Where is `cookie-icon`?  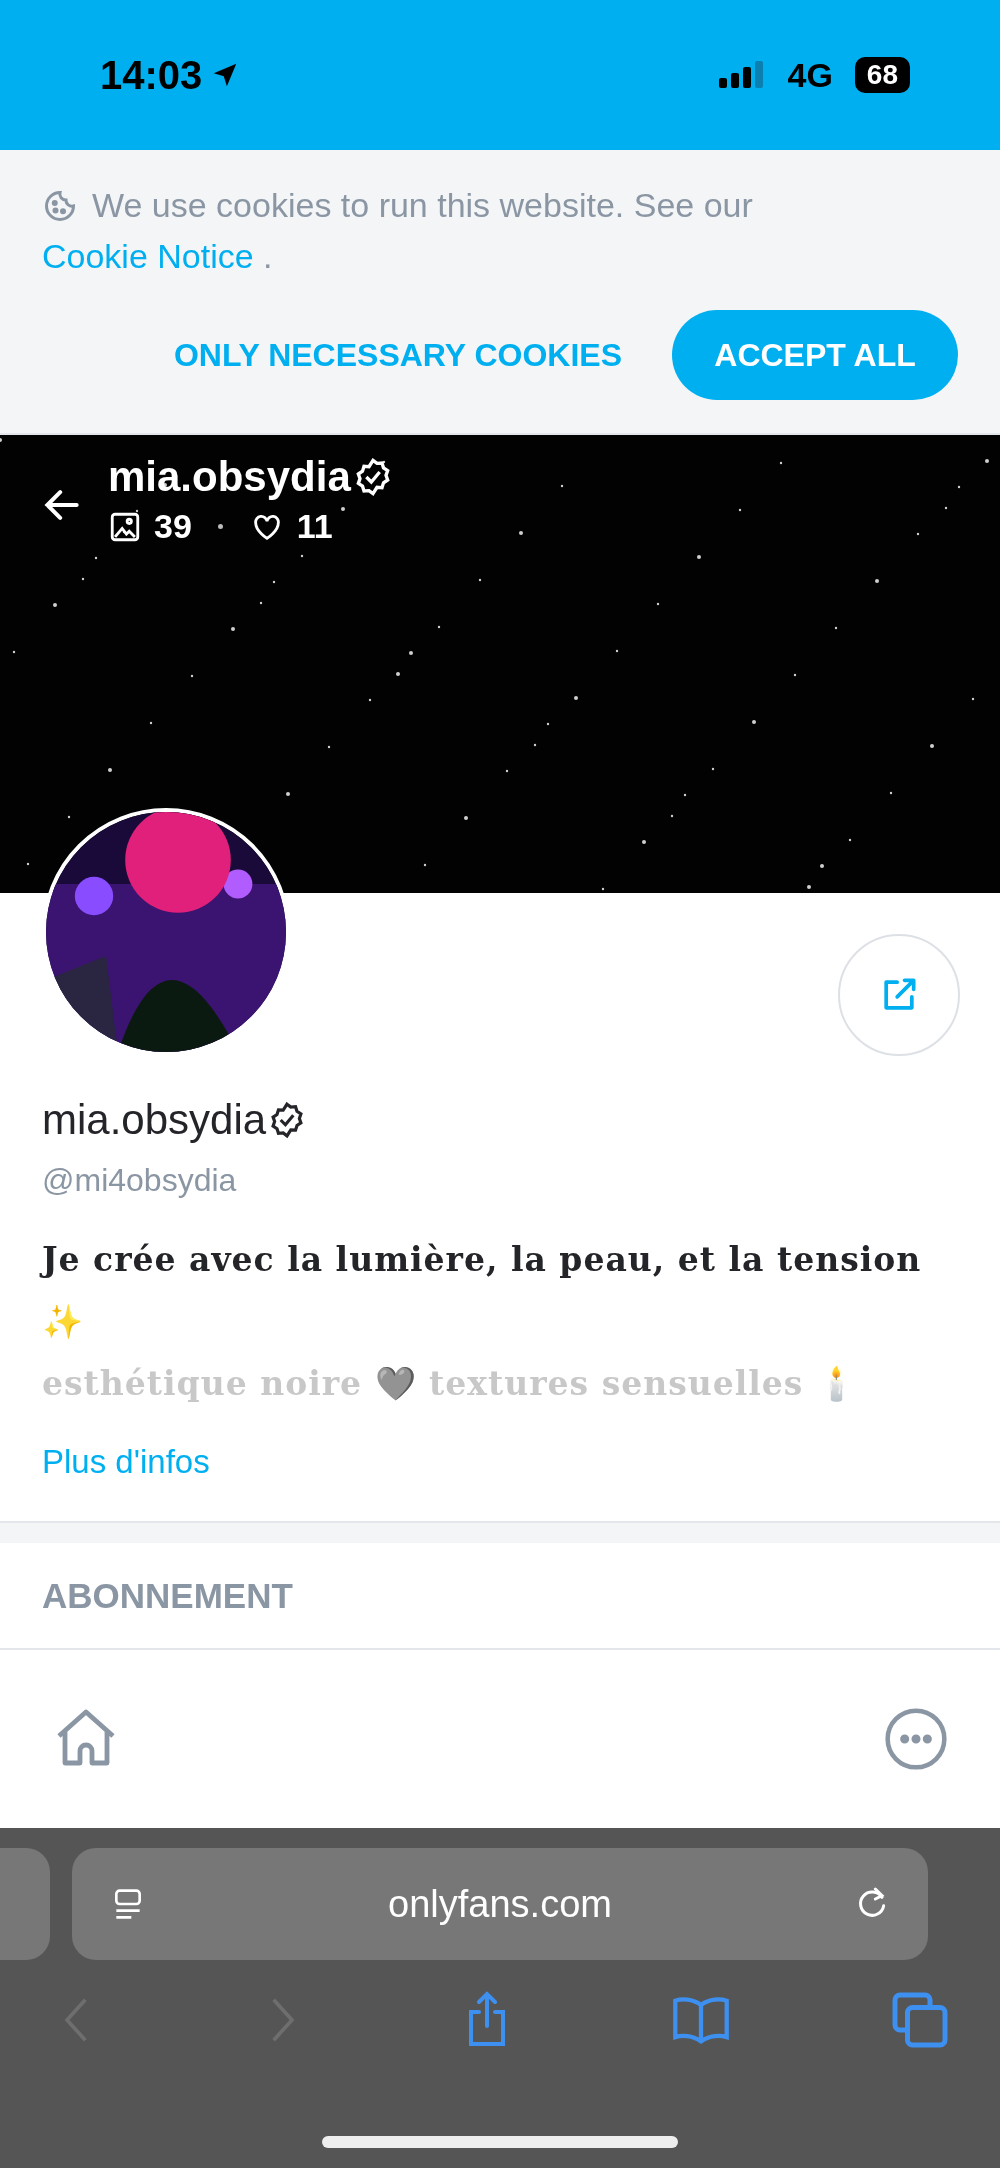
cookie-icon is located at coordinates (60, 206).